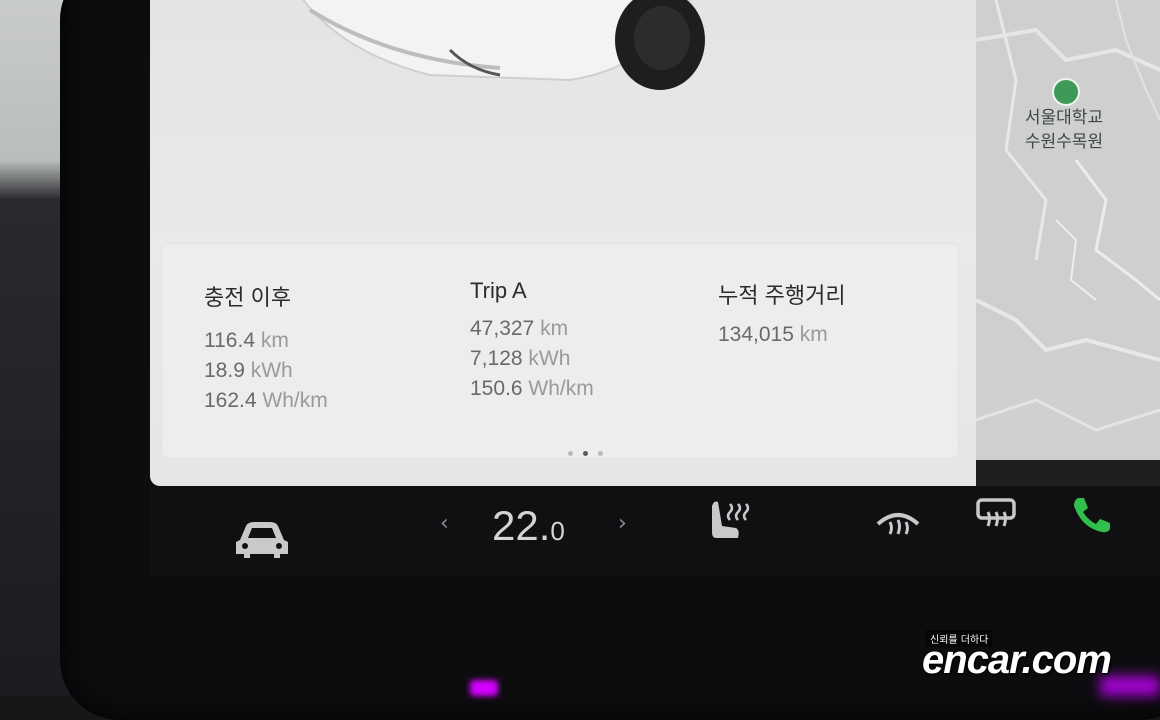  I want to click on vehicle-render, so click(503, 45).